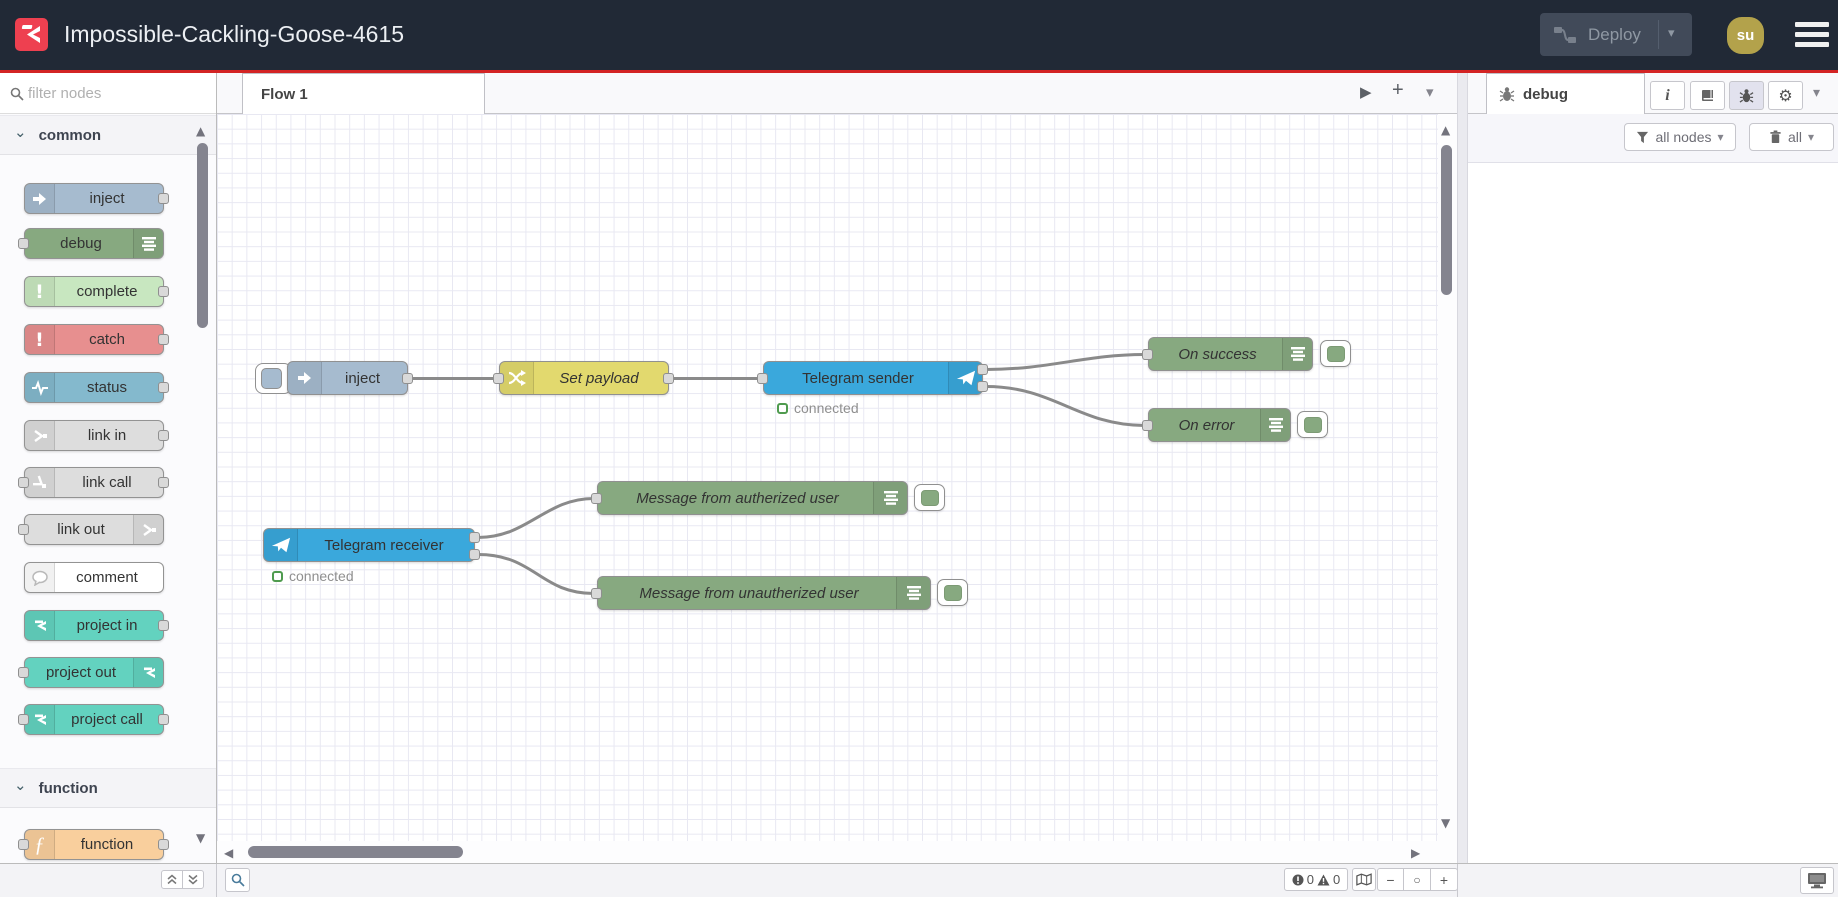 This screenshot has width=1838, height=897. What do you see at coordinates (94, 577) in the screenshot?
I see `palette-node-comment: comment` at bounding box center [94, 577].